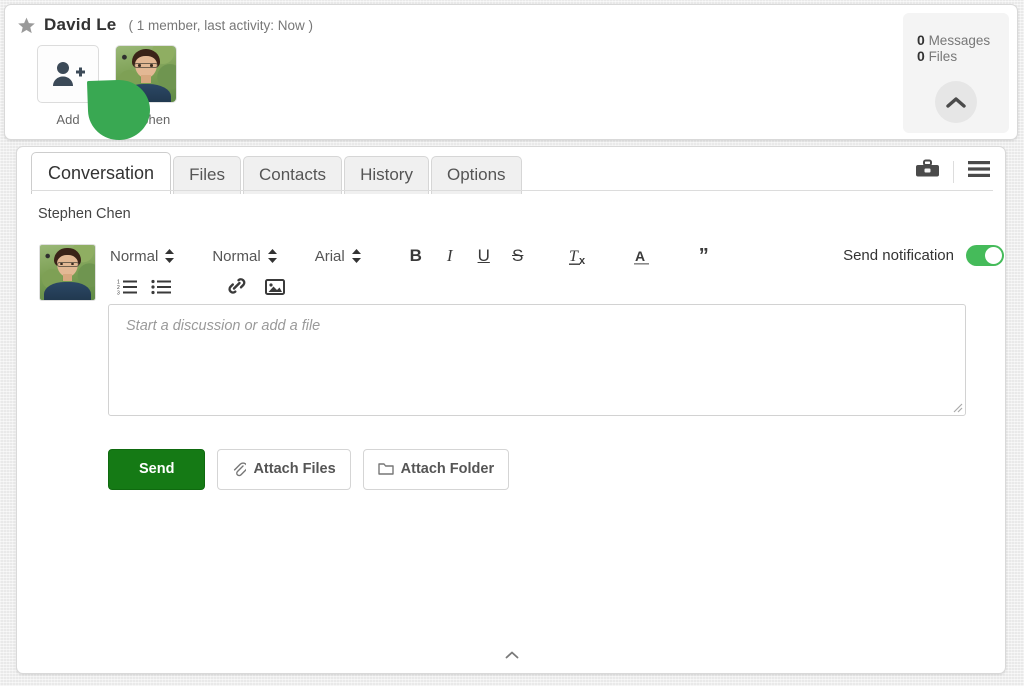  What do you see at coordinates (450, 256) in the screenshot?
I see `italic-button: I` at bounding box center [450, 256].